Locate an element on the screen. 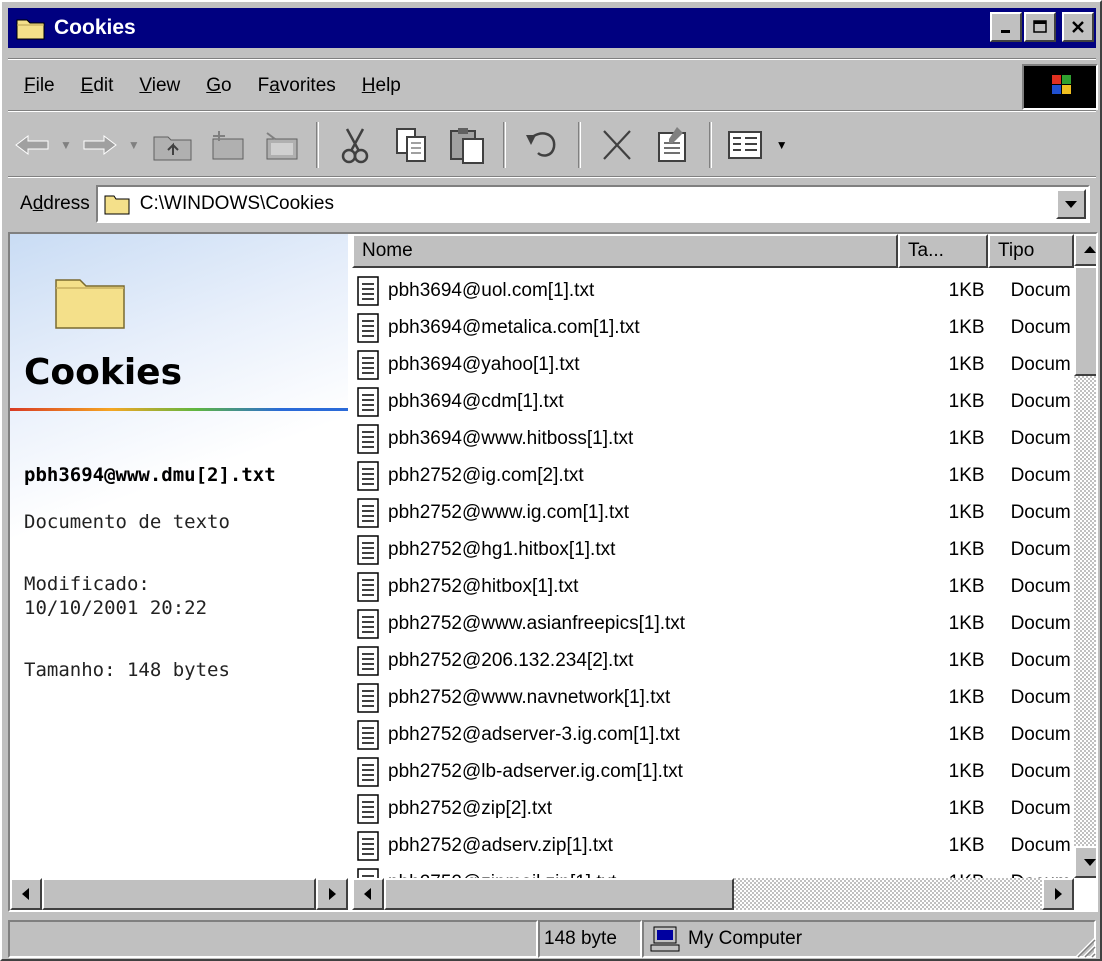  file-row: pbh2752@hg1.hitbox[1].txt 1KB Docum is located at coordinates (713, 549).